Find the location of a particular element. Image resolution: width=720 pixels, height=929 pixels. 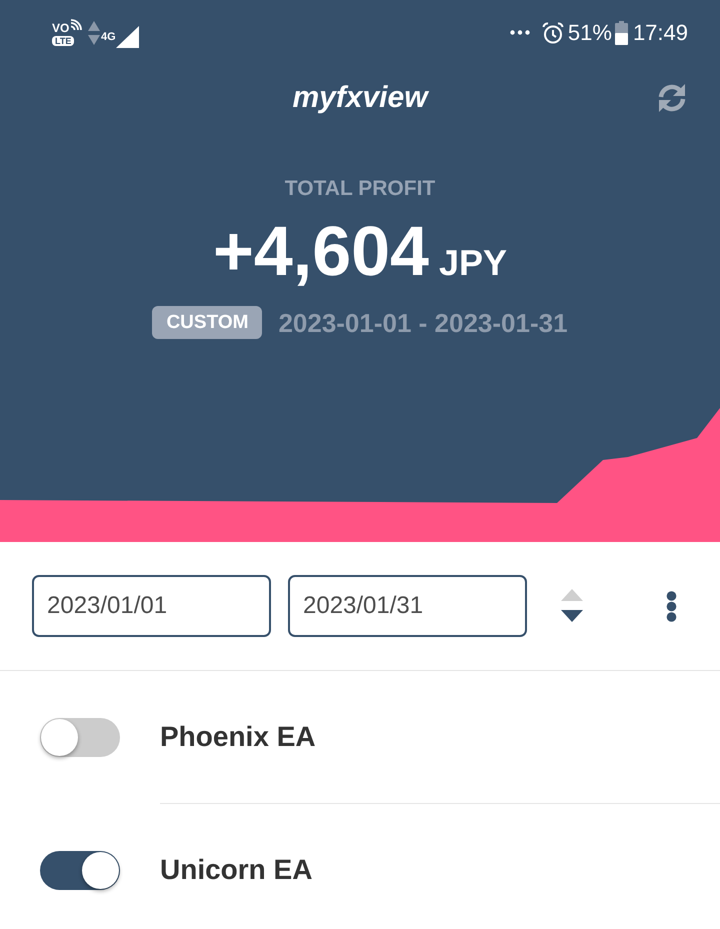

menu-icon is located at coordinates (671, 606).